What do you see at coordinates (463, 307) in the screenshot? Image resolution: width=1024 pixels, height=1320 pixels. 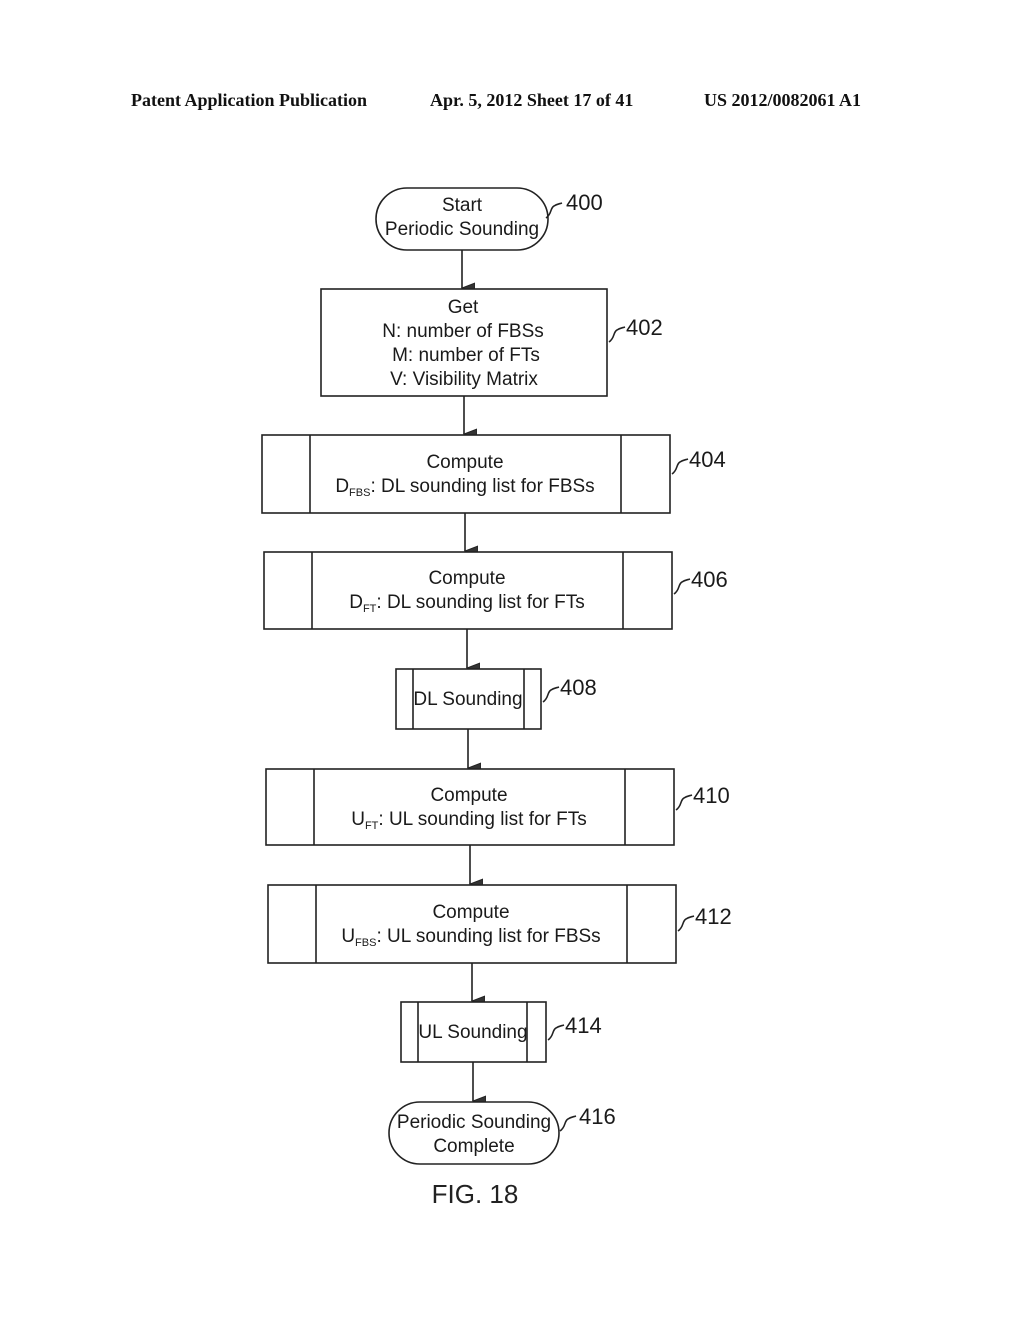 I see `node-text: Get` at bounding box center [463, 307].